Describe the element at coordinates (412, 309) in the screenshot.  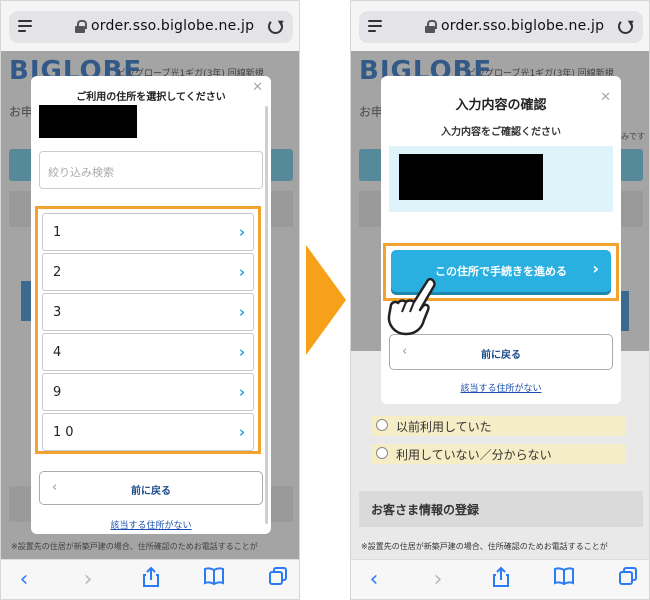
I see `pointing-hand-icon` at that location.